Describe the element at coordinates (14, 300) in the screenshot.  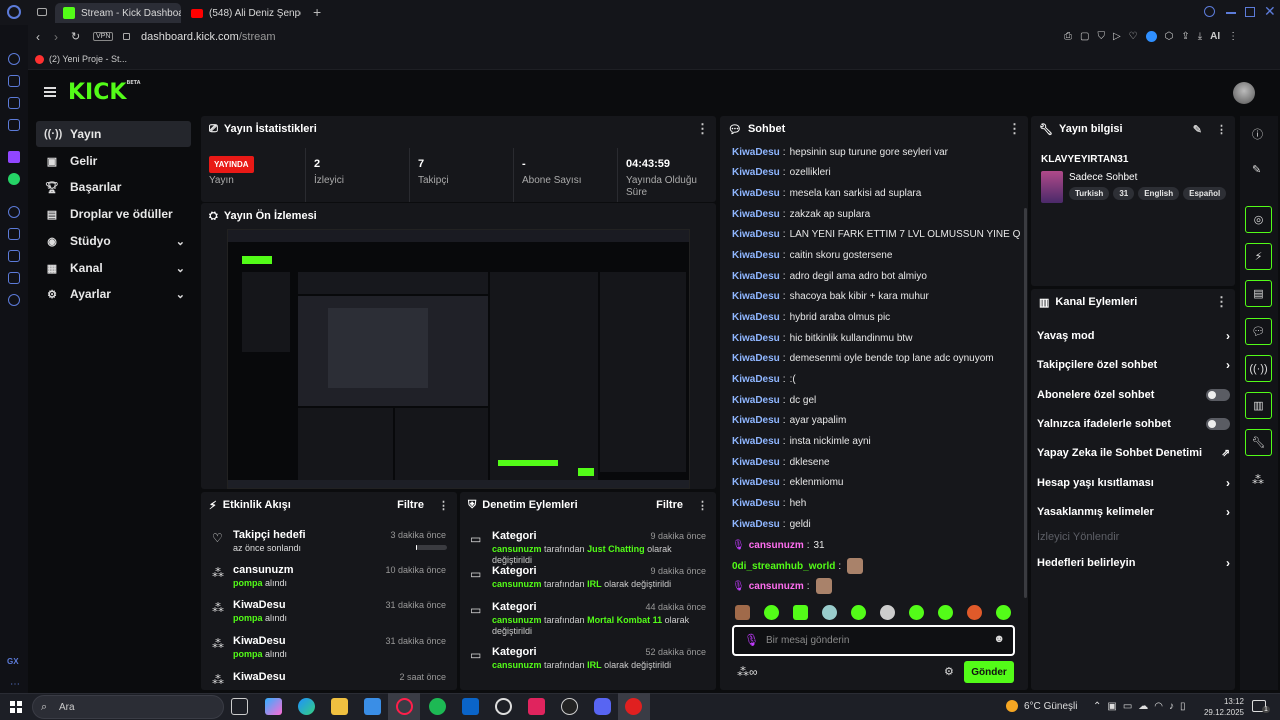
I see `sidebar-settings-icon` at that location.